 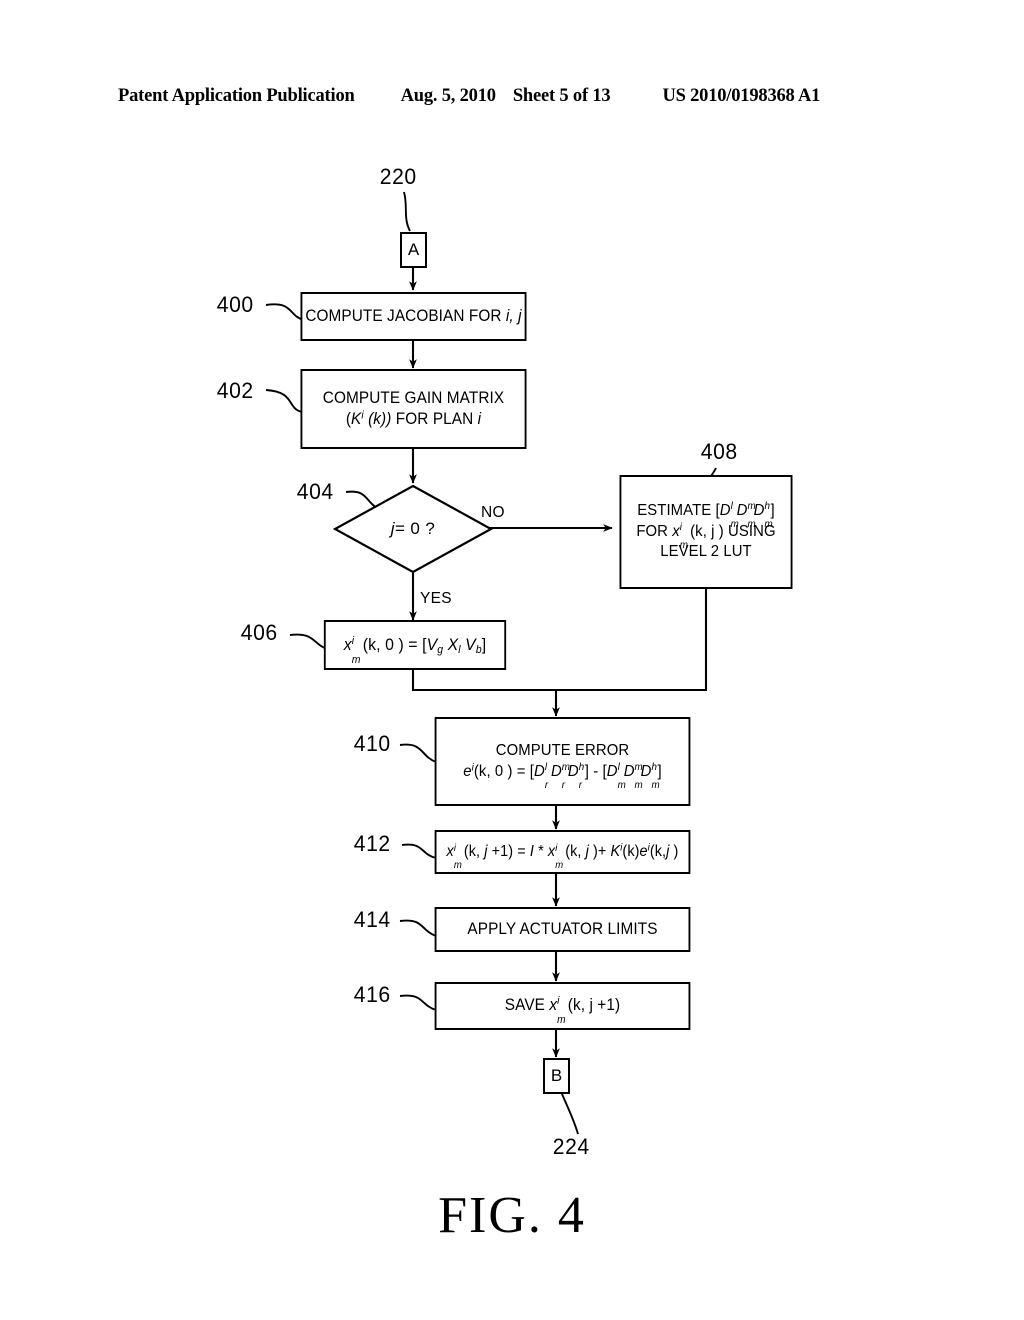 I want to click on node-400-vars: i, j, so click(x=513, y=315).